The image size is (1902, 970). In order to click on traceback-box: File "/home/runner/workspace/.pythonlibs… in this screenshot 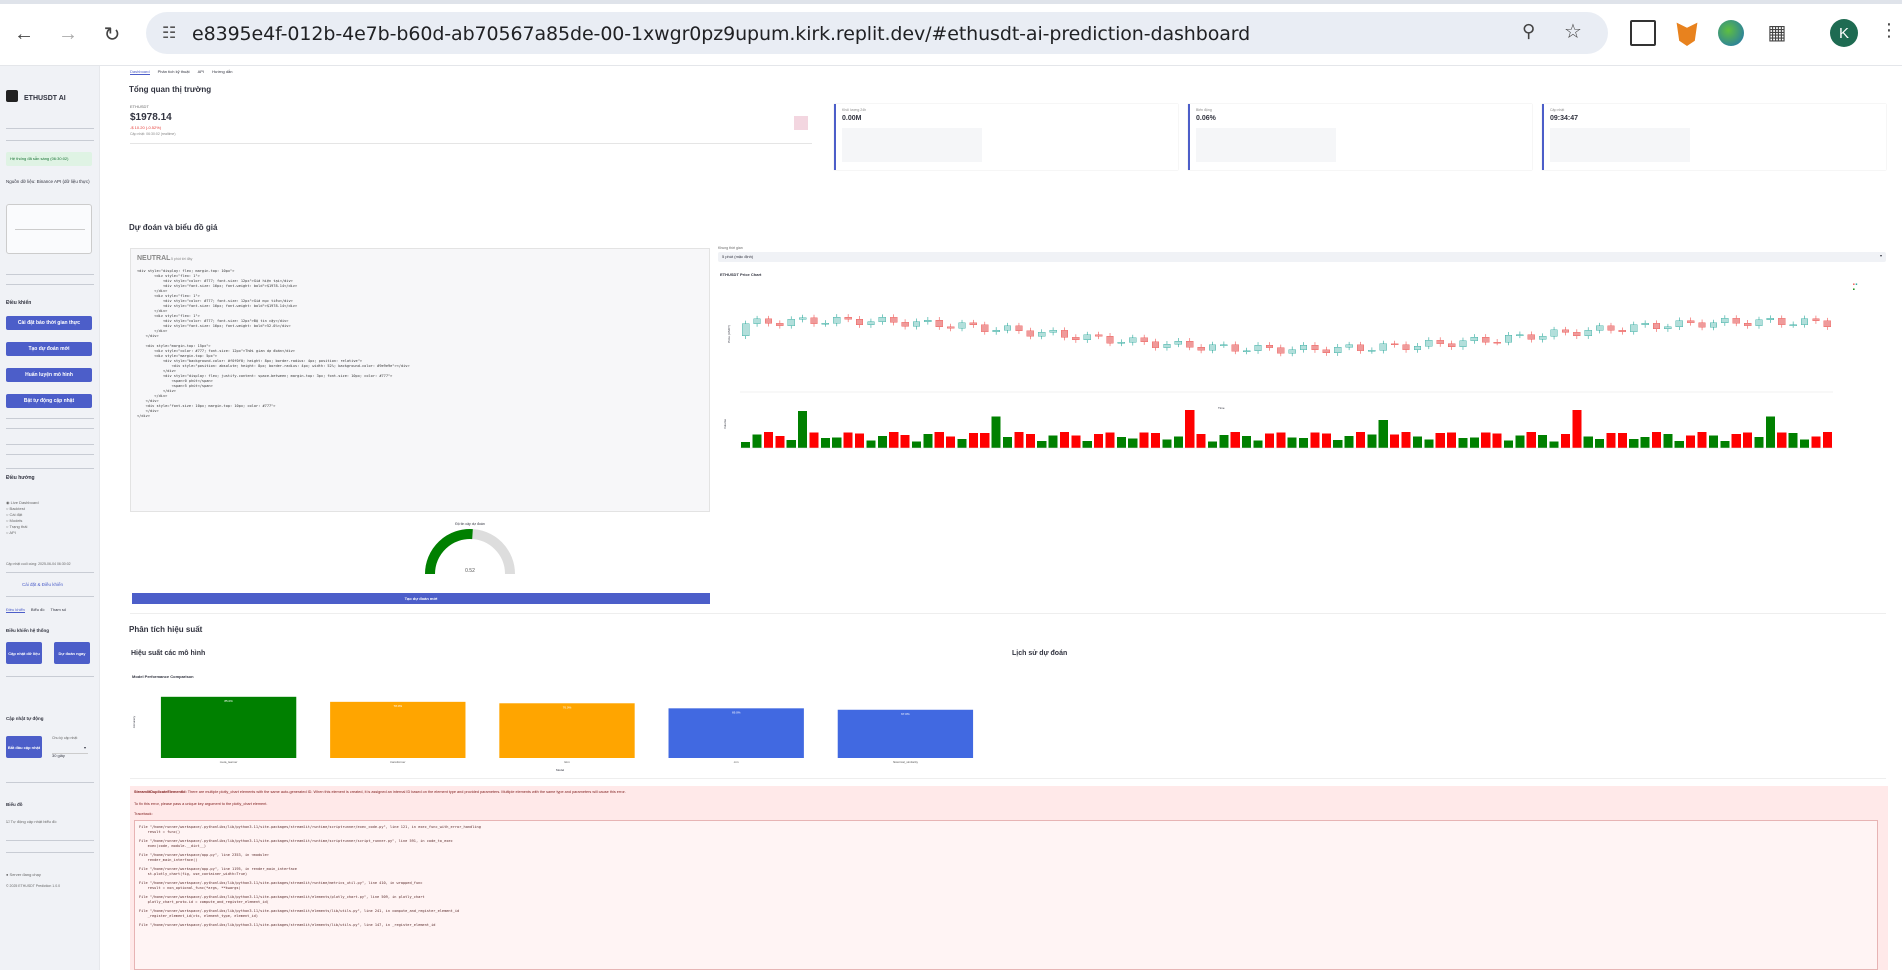, I will do `click(1006, 895)`.